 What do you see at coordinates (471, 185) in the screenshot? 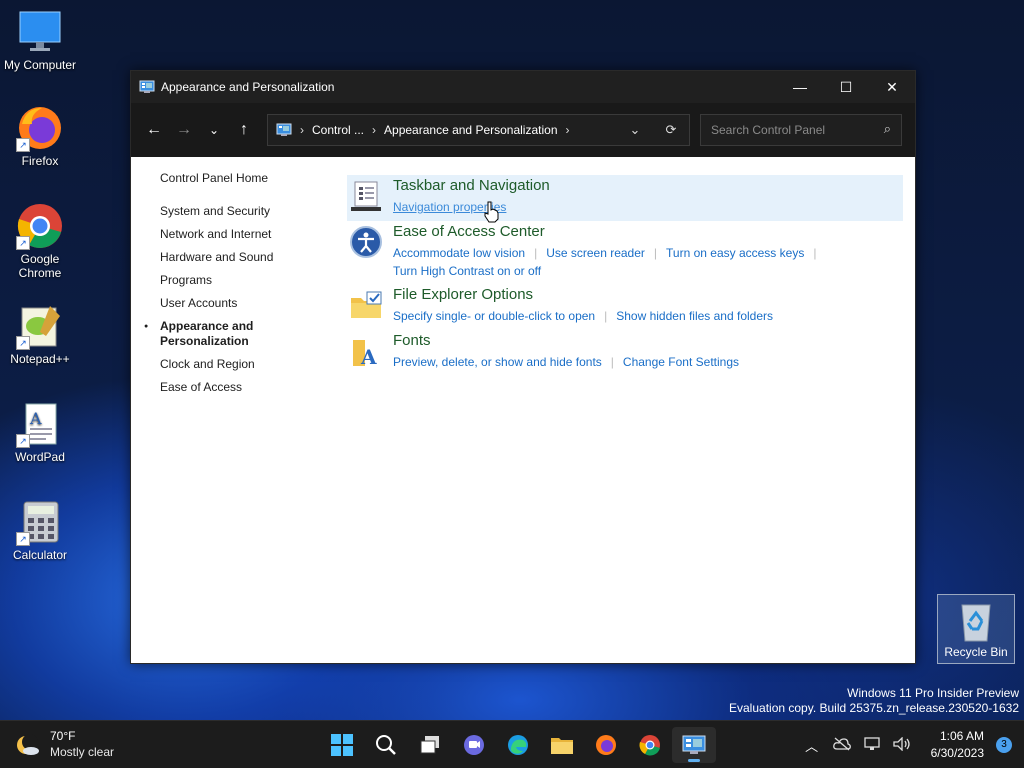
I see `category-title: Taskbar and Navigation` at bounding box center [471, 185].